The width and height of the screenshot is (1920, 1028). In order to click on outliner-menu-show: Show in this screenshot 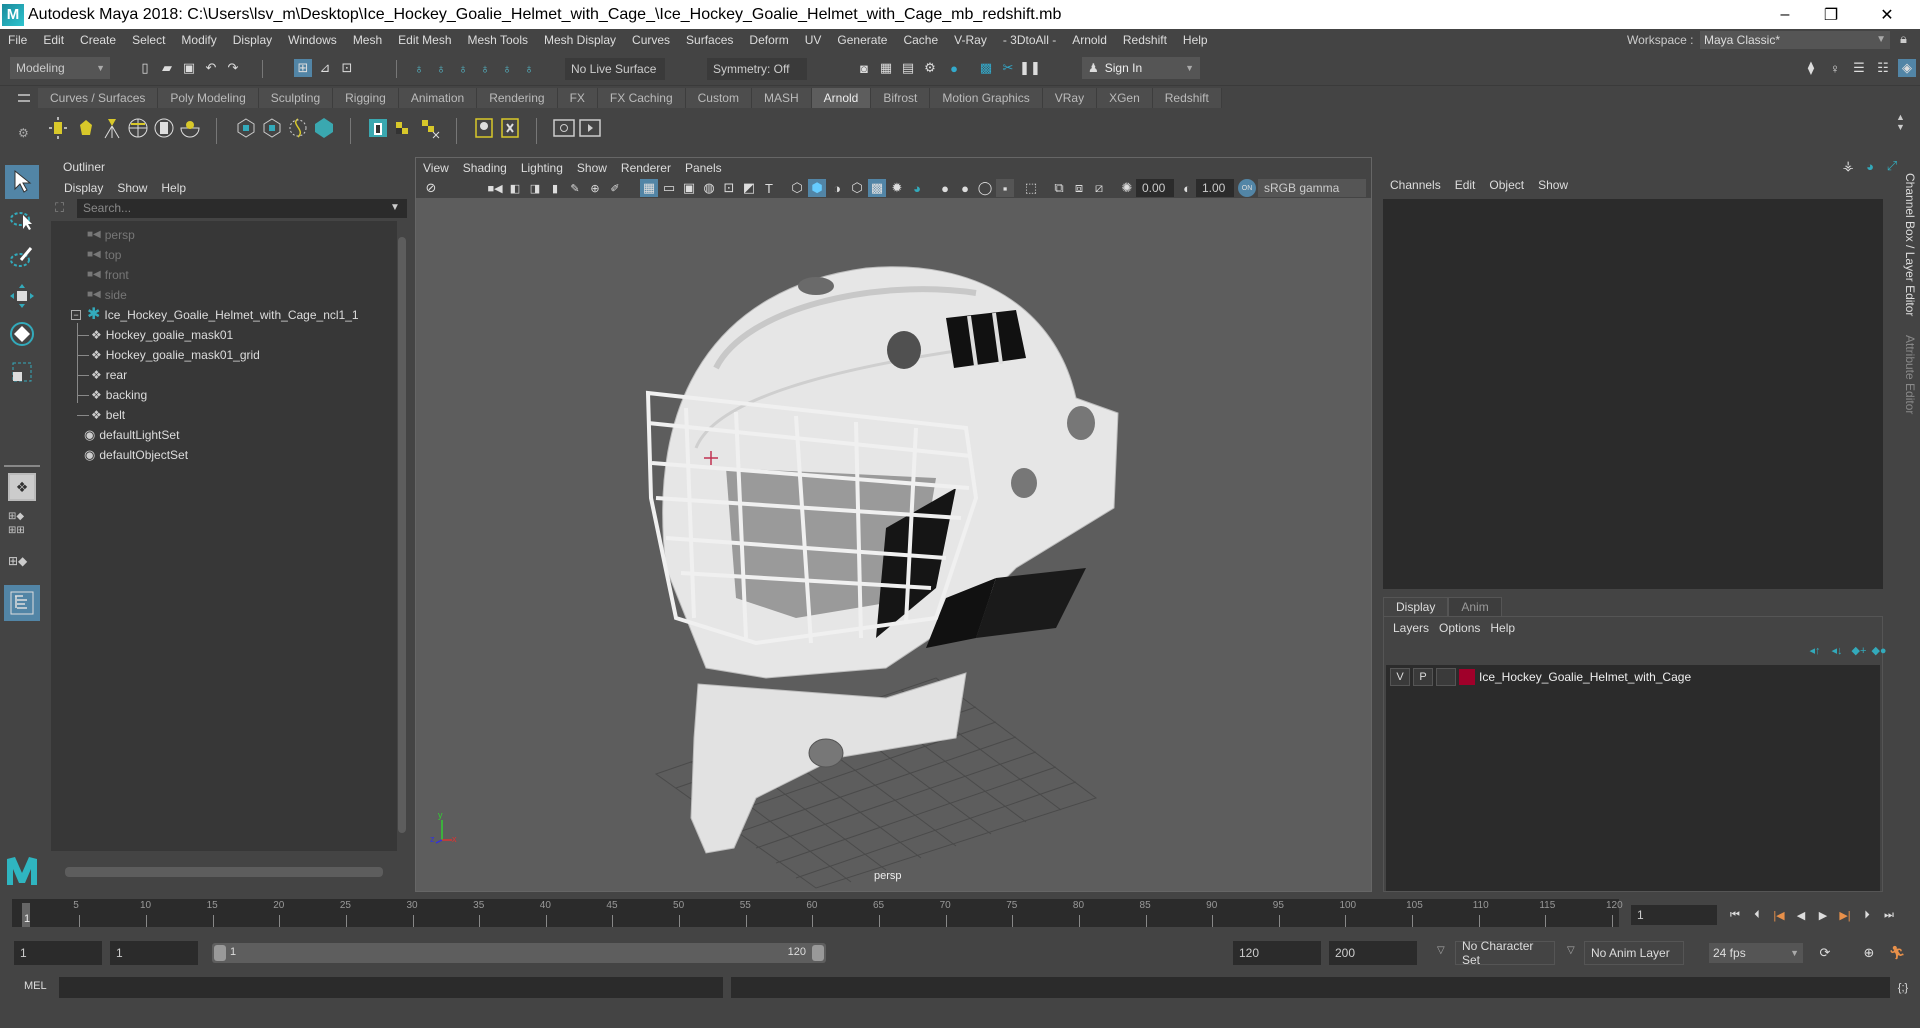, I will do `click(132, 188)`.